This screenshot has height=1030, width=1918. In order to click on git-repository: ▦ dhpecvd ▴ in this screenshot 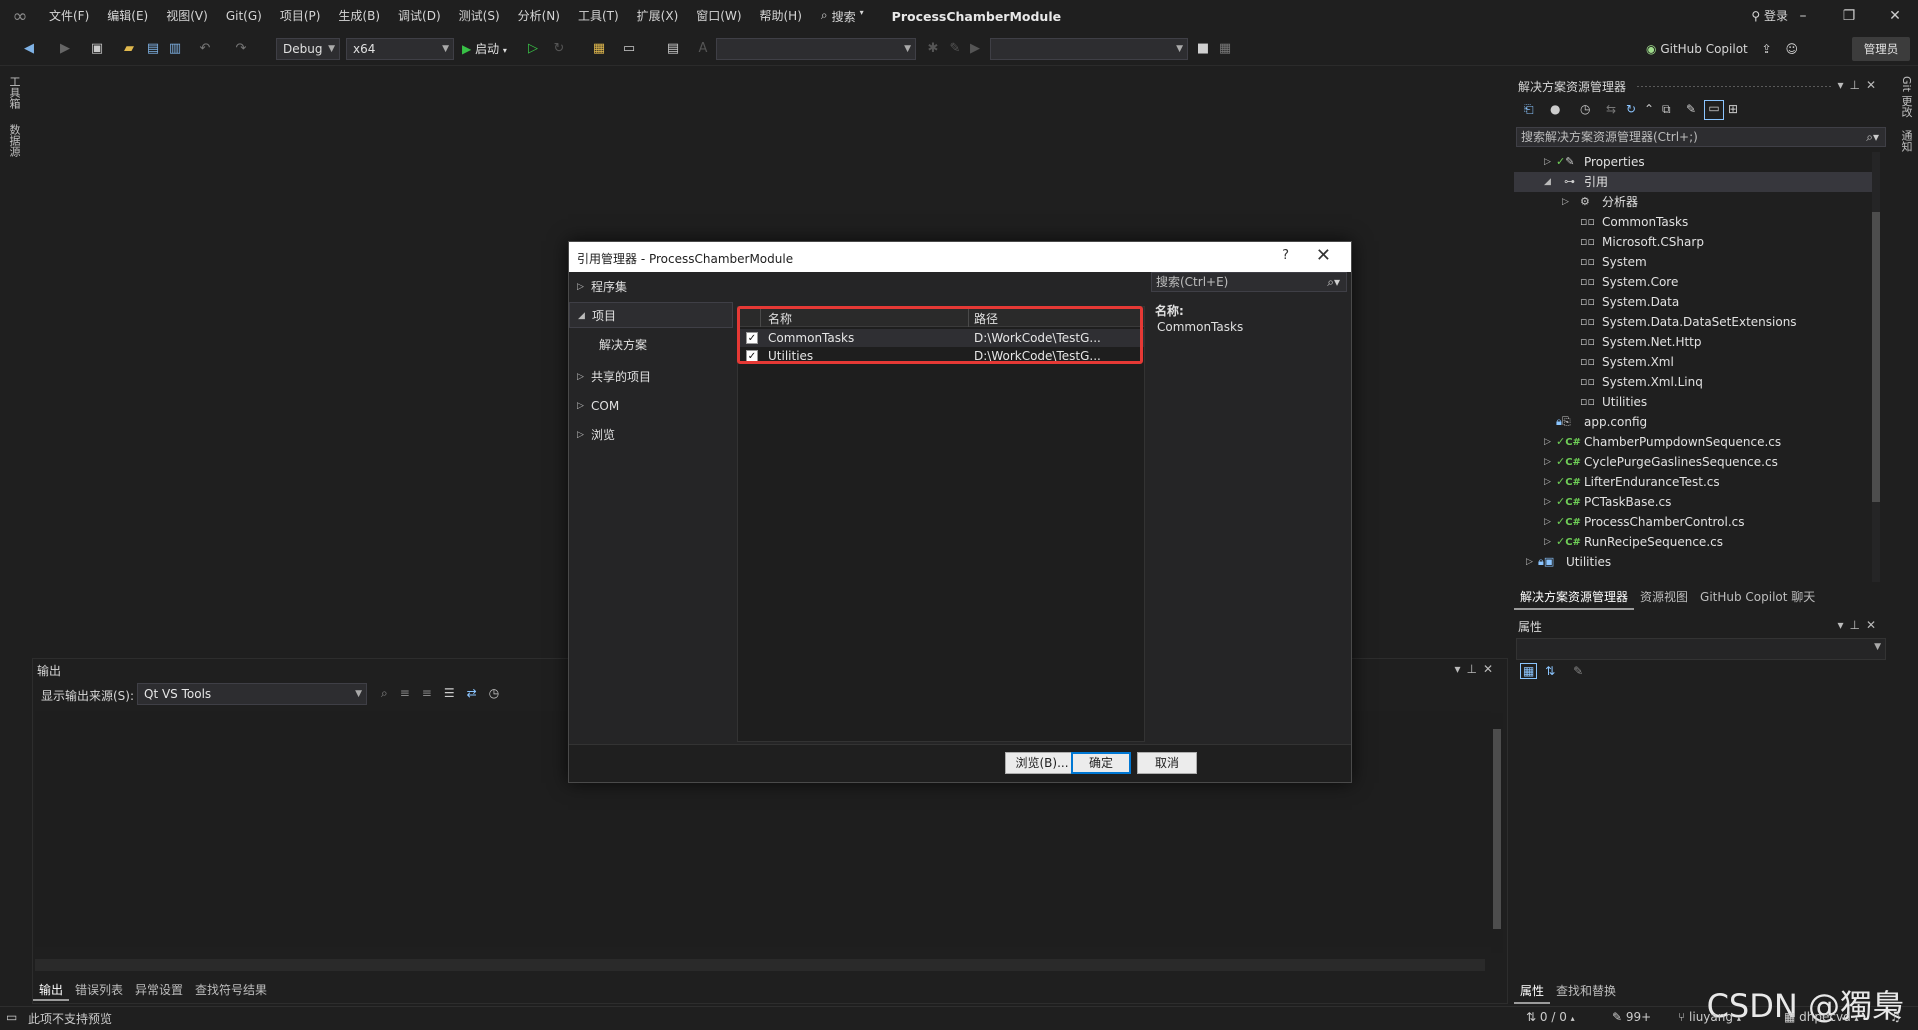, I will do `click(1821, 1017)`.